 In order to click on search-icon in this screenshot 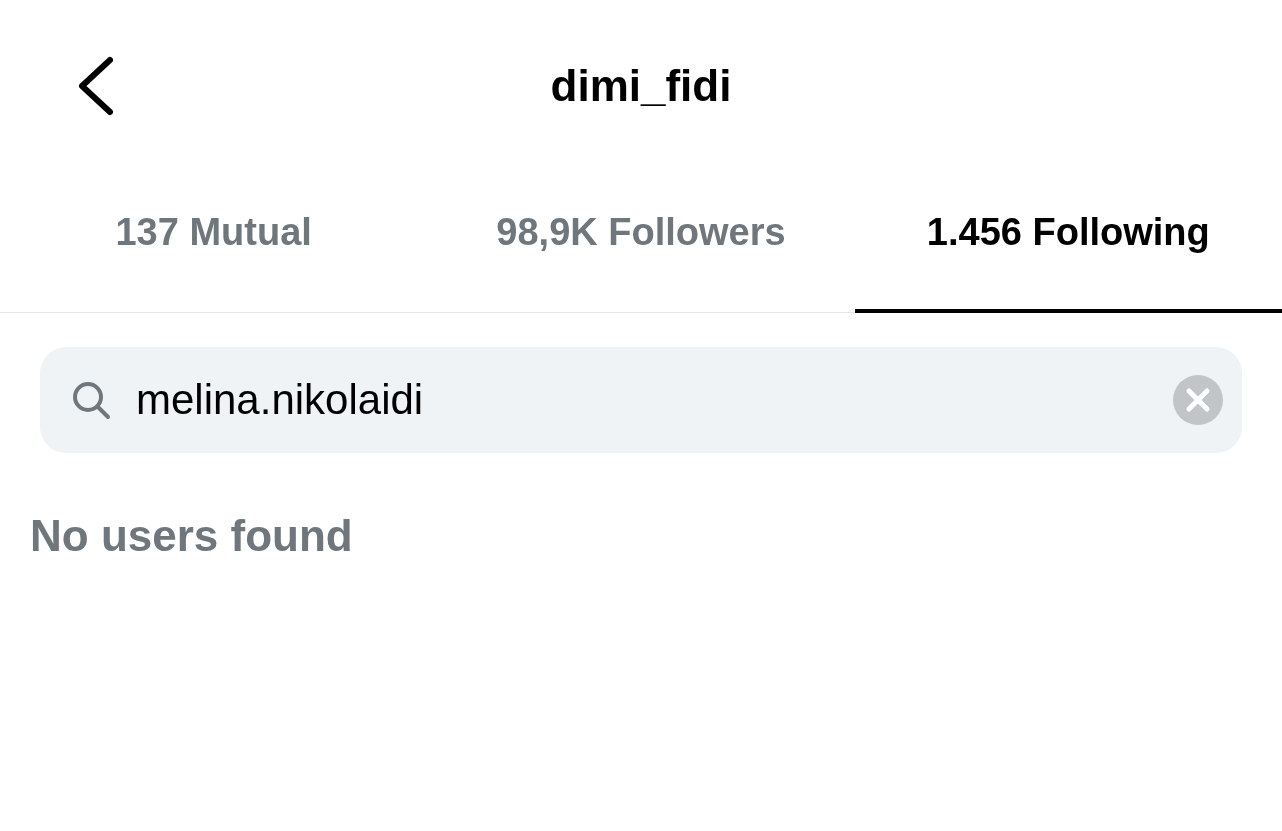, I will do `click(91, 400)`.